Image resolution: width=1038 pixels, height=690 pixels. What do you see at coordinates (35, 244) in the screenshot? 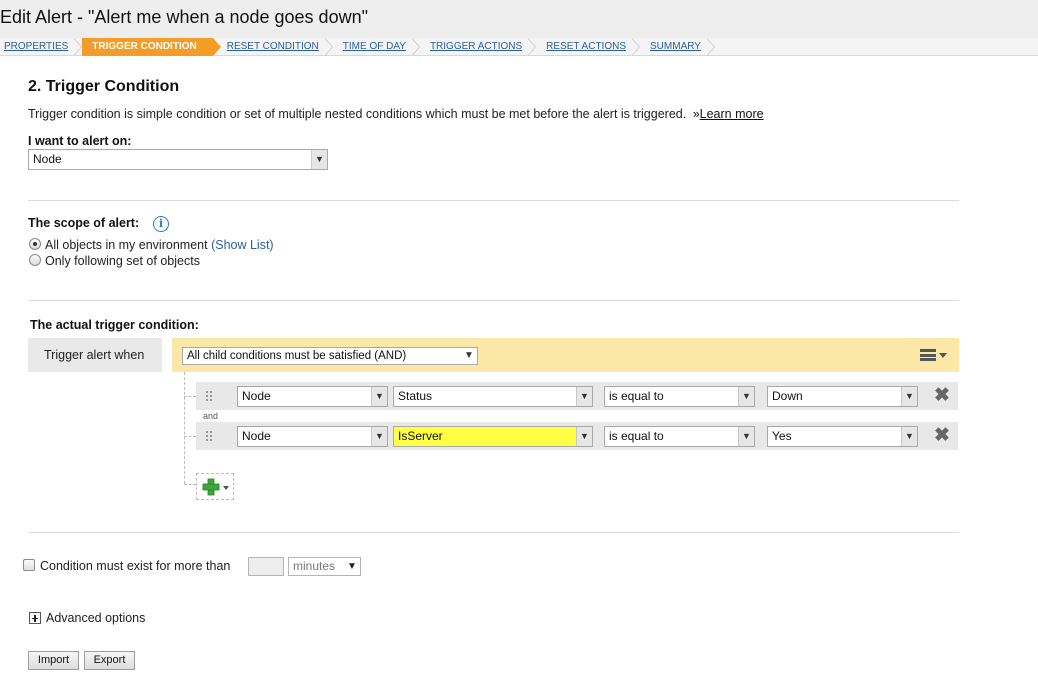
I see `scope-all-radio` at bounding box center [35, 244].